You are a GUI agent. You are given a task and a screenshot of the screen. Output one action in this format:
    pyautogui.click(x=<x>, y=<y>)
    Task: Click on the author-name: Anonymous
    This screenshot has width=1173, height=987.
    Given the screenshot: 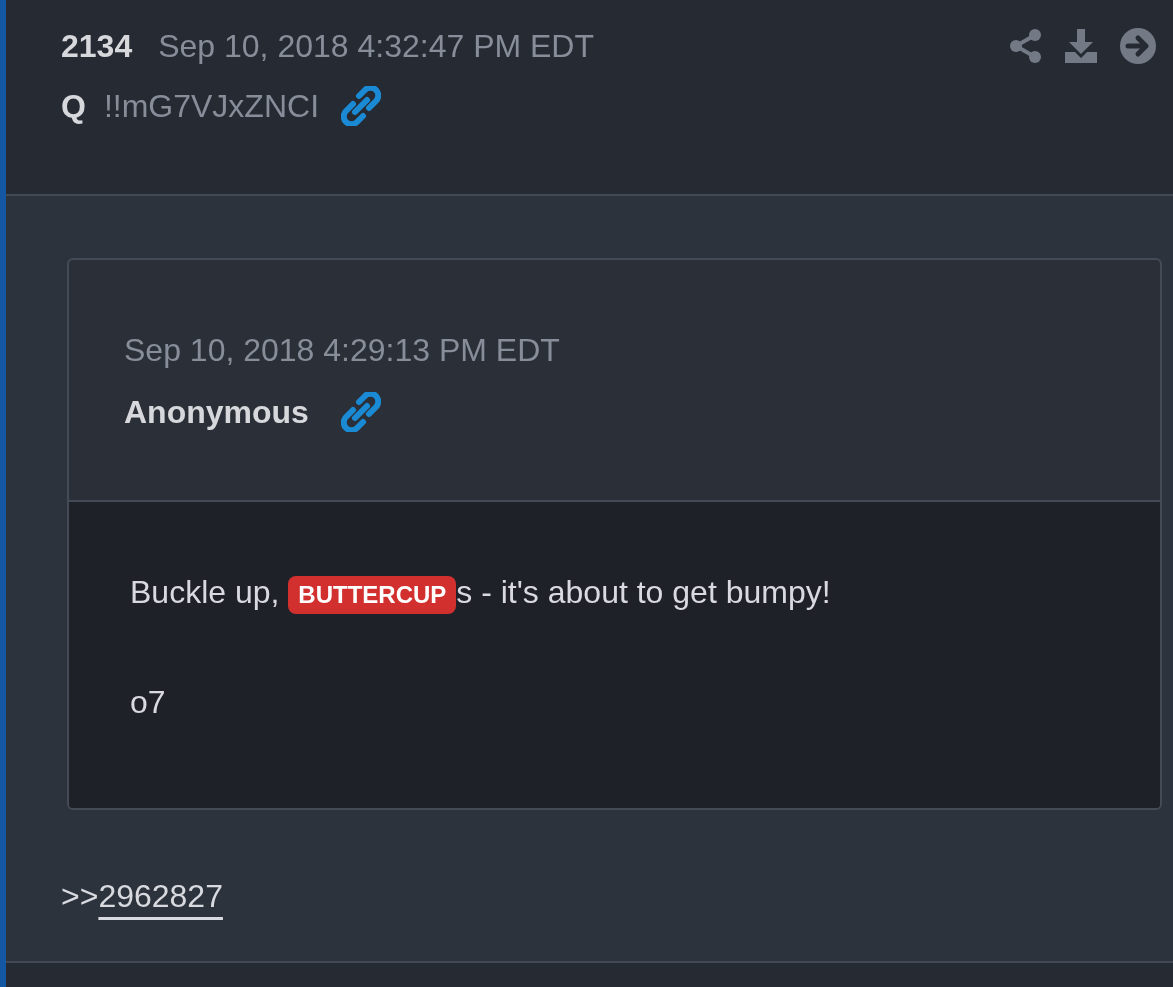 What is the action you would take?
    pyautogui.click(x=216, y=412)
    